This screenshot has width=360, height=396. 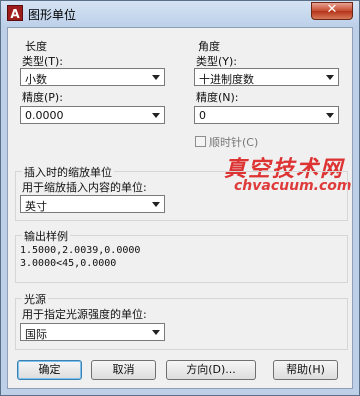 I want to click on lighting-units-value: 国际, so click(x=36, y=334).